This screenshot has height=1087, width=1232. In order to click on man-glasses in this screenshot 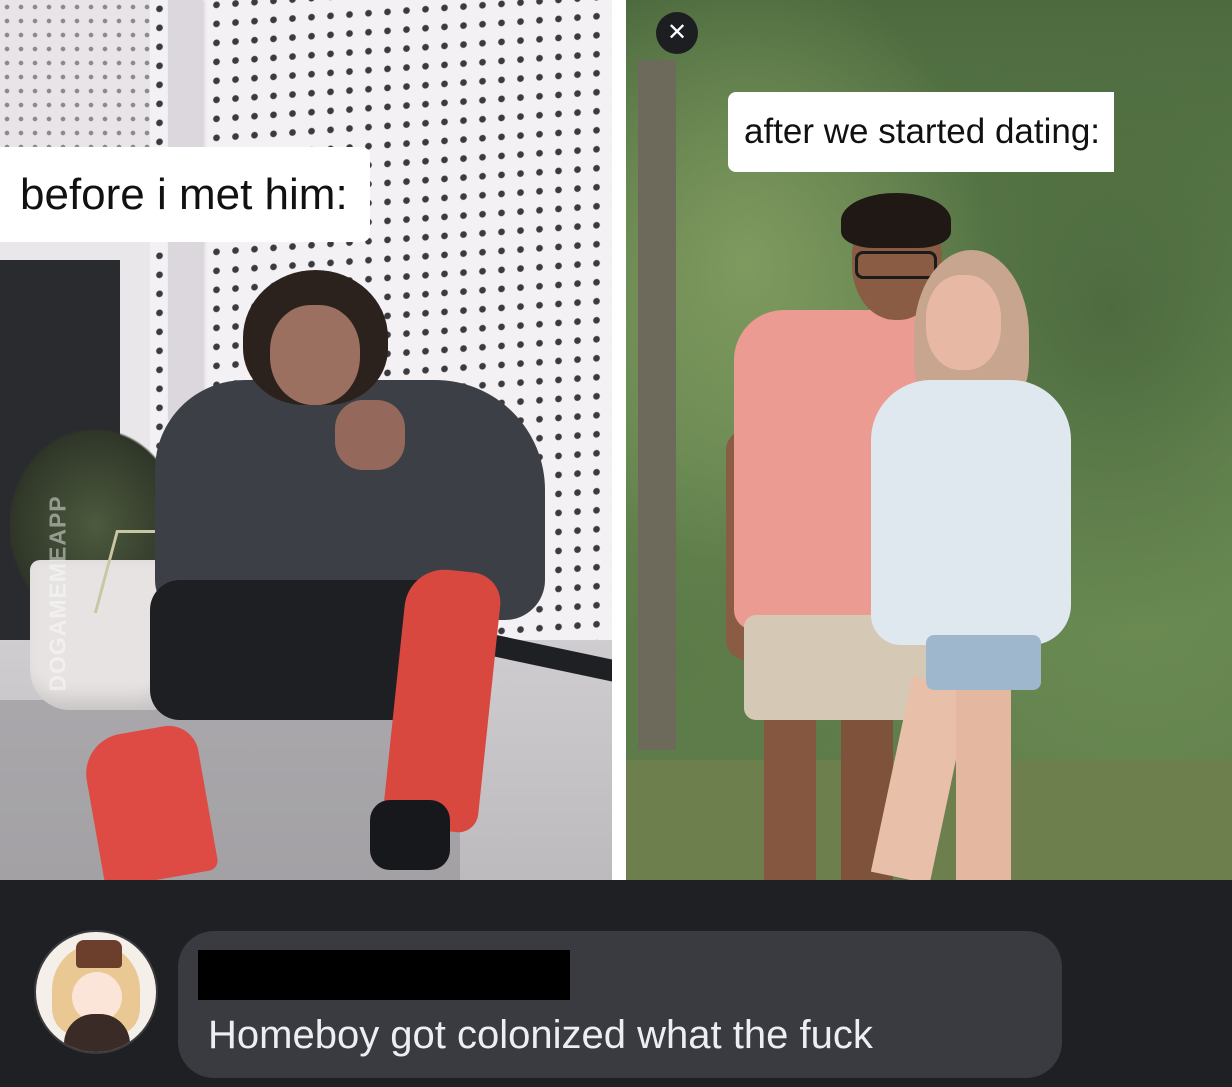, I will do `click(896, 265)`.